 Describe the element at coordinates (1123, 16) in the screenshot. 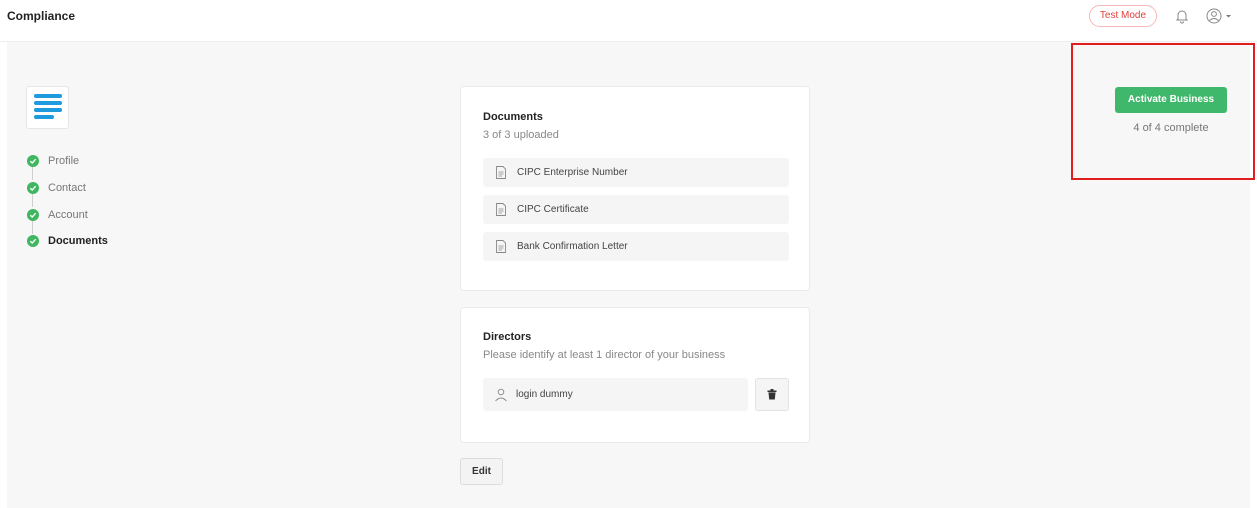

I see `test-mode-badge: Test Mode` at that location.